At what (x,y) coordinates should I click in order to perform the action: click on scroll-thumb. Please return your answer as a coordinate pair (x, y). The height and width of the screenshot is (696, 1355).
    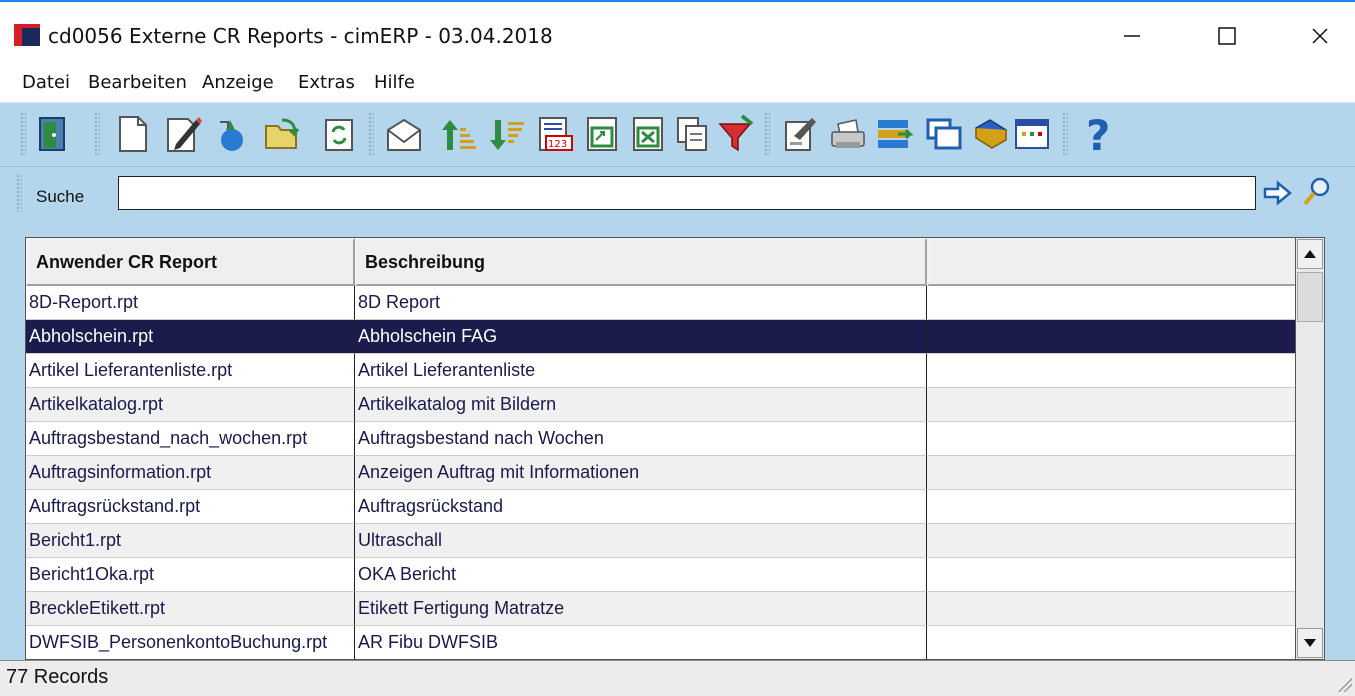
    Looking at the image, I should click on (1310, 297).